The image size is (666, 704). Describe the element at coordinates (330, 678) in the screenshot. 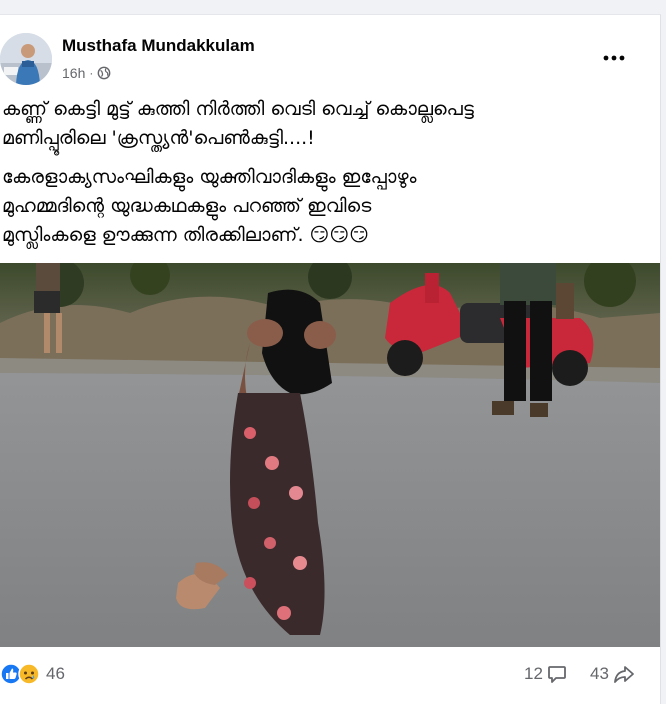

I see `post-footer: 46 12 43` at that location.